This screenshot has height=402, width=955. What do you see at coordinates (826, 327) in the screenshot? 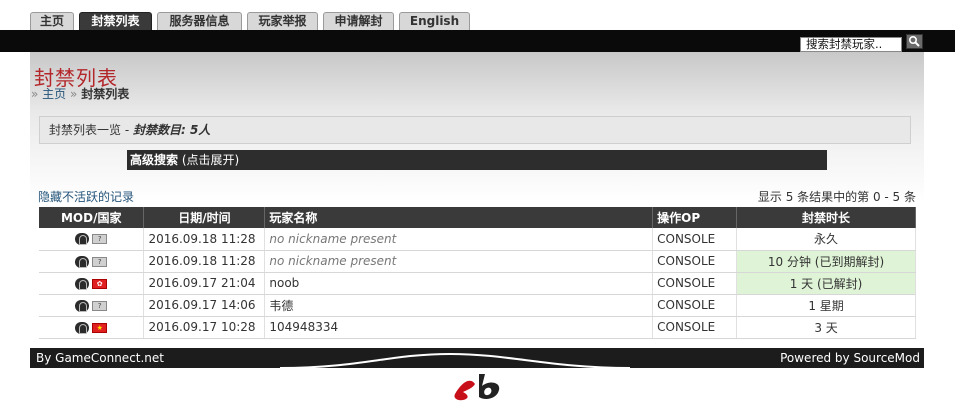
I see `ban-length: 3 天` at bounding box center [826, 327].